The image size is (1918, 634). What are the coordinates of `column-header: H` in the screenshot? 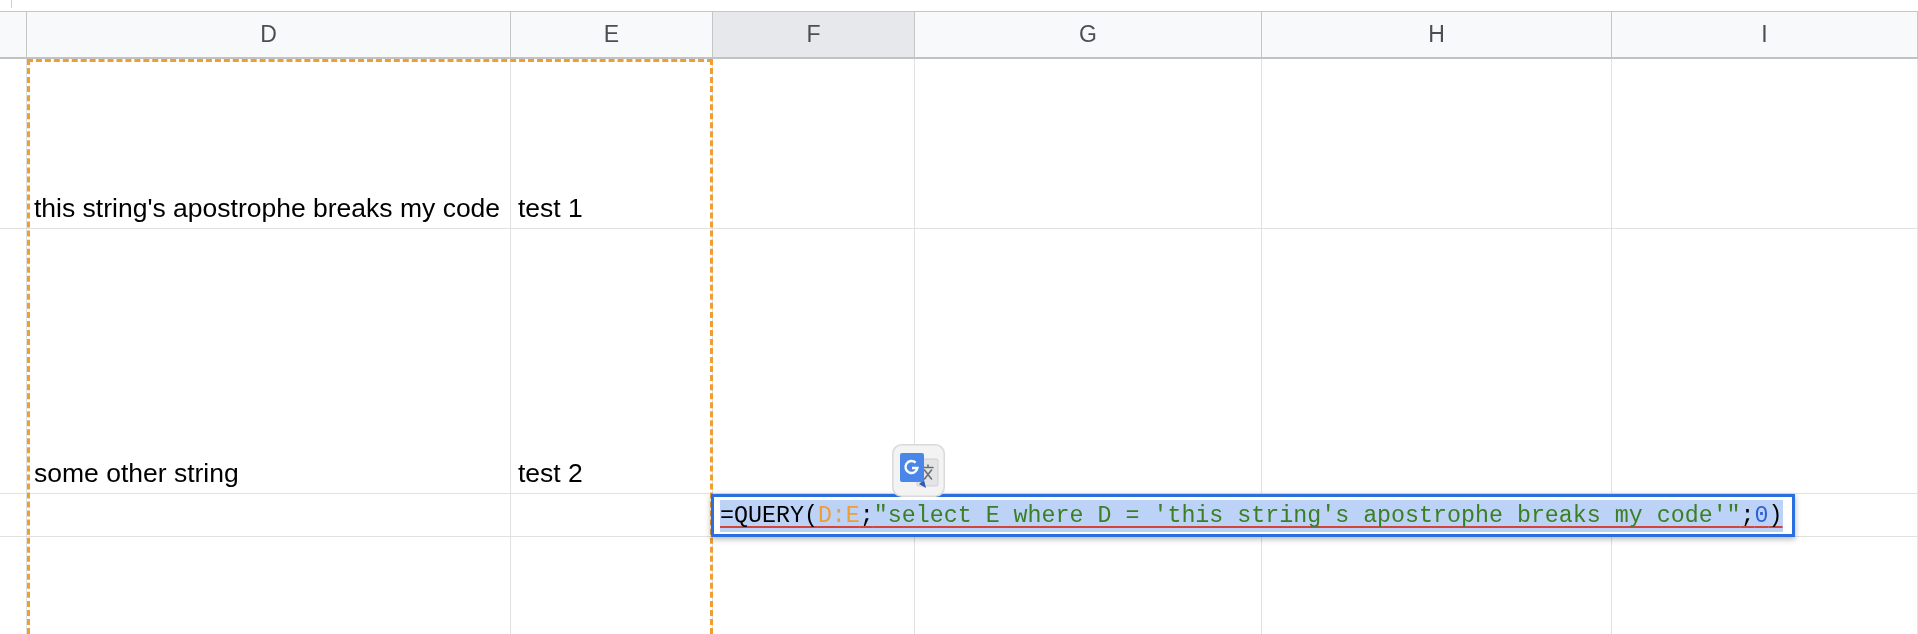 It's located at (1437, 35).